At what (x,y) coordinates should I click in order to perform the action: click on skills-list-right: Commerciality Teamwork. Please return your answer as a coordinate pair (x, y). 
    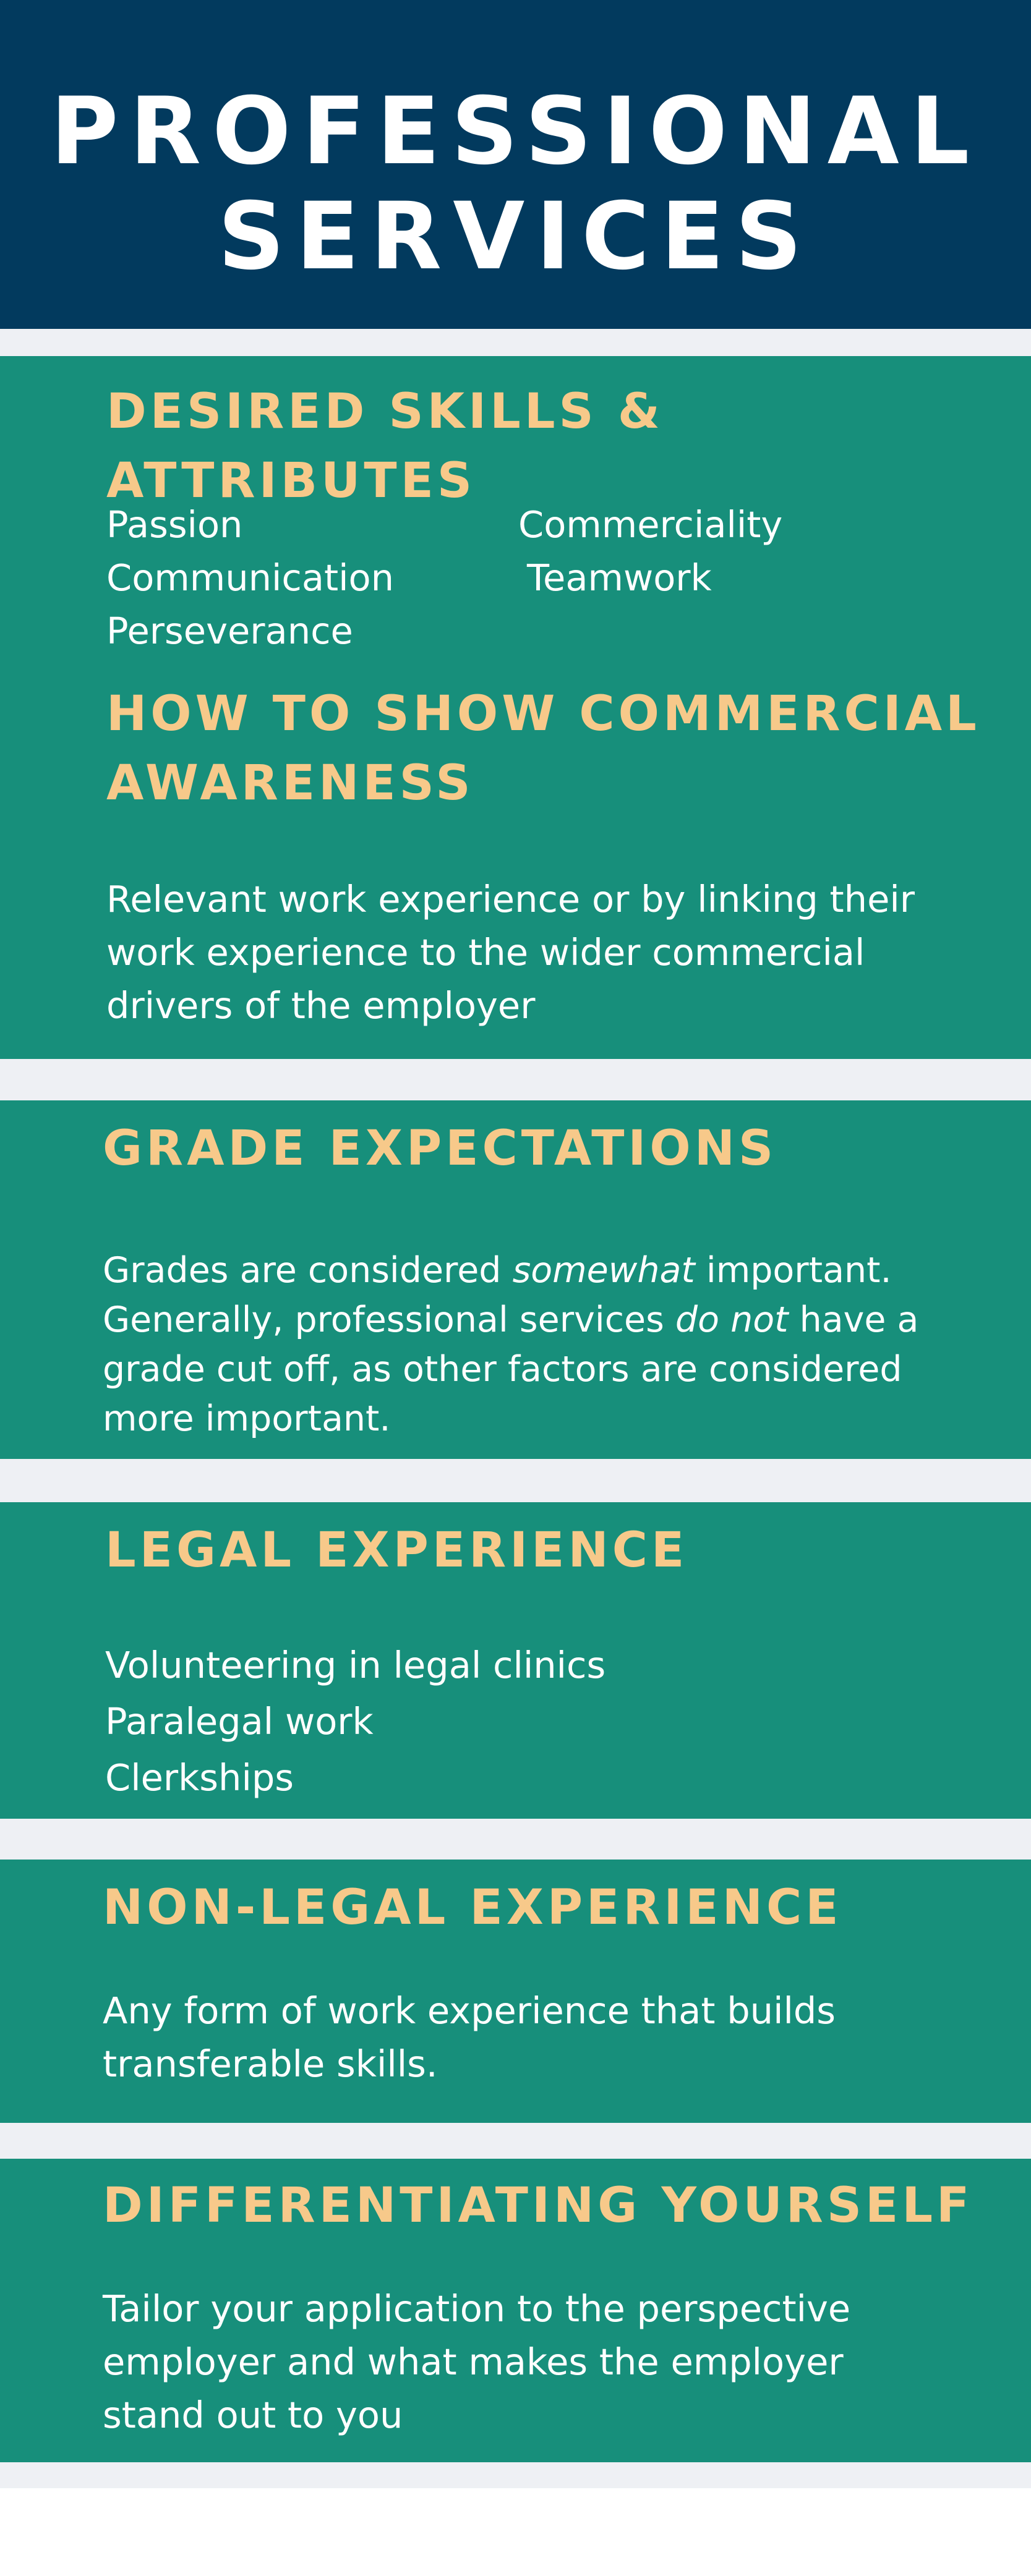
    Looking at the image, I should click on (650, 551).